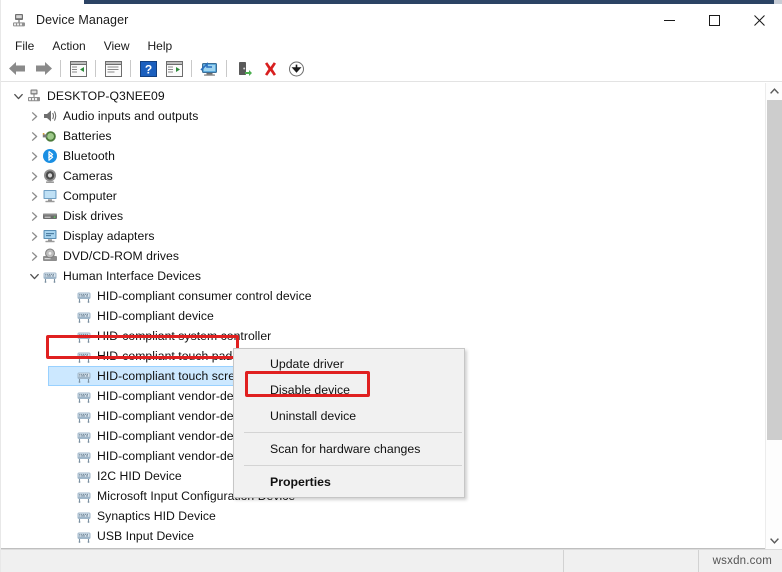 The width and height of the screenshot is (782, 572). Describe the element at coordinates (145, 536) in the screenshot. I see `tree-row-label: USB Input Device` at that location.